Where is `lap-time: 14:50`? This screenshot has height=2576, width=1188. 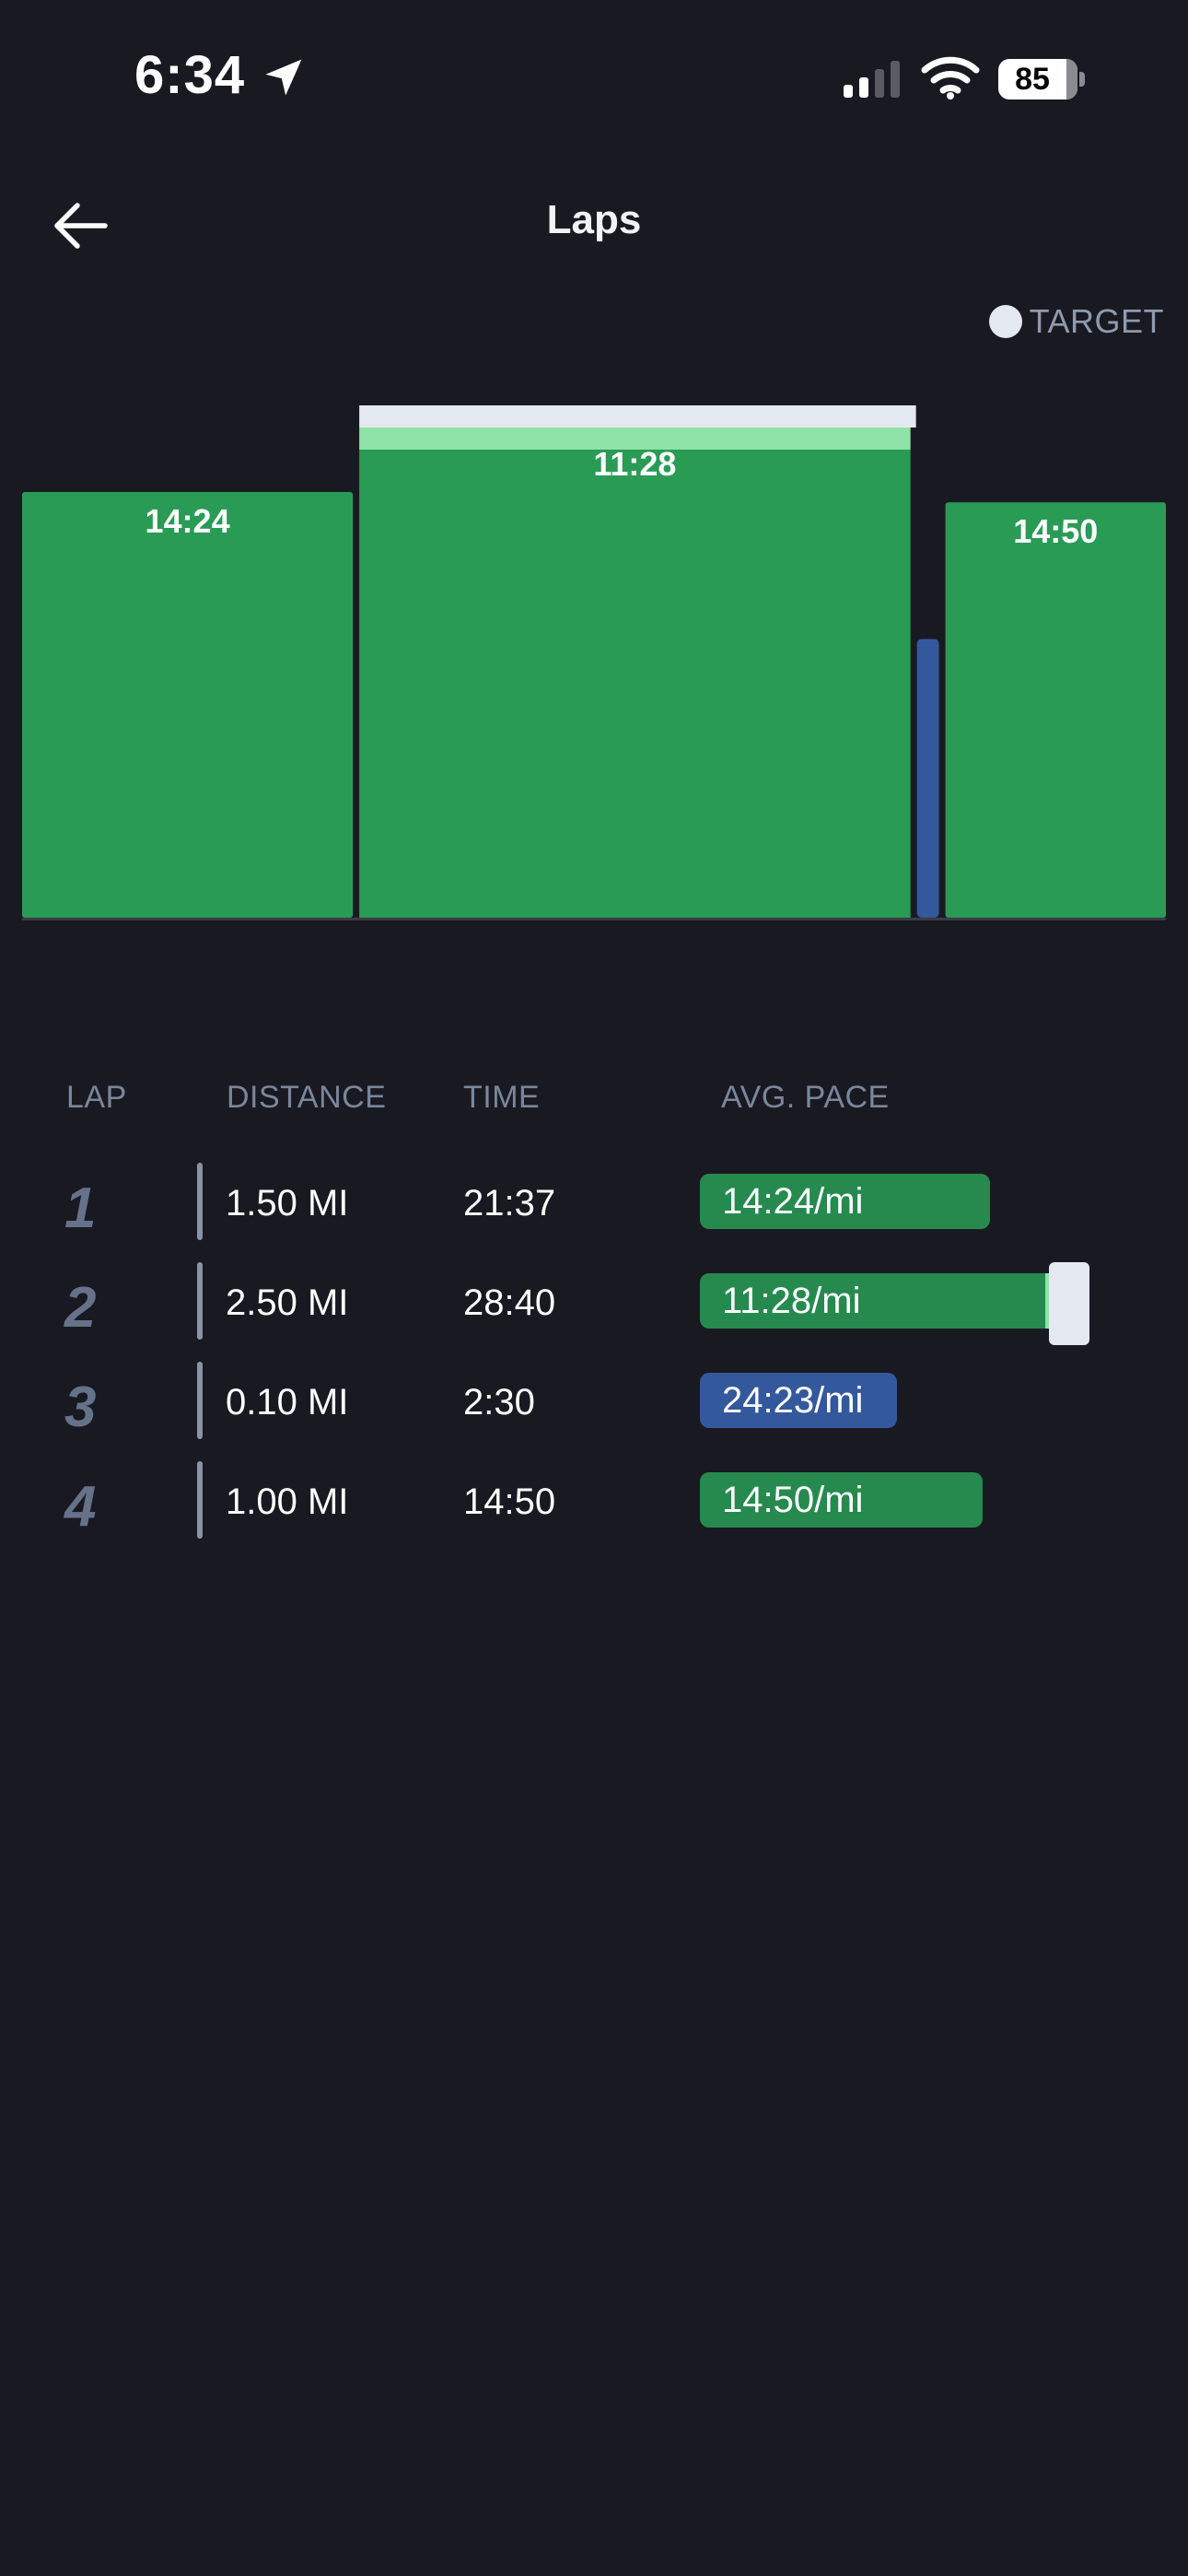
lap-time: 14:50 is located at coordinates (510, 1501).